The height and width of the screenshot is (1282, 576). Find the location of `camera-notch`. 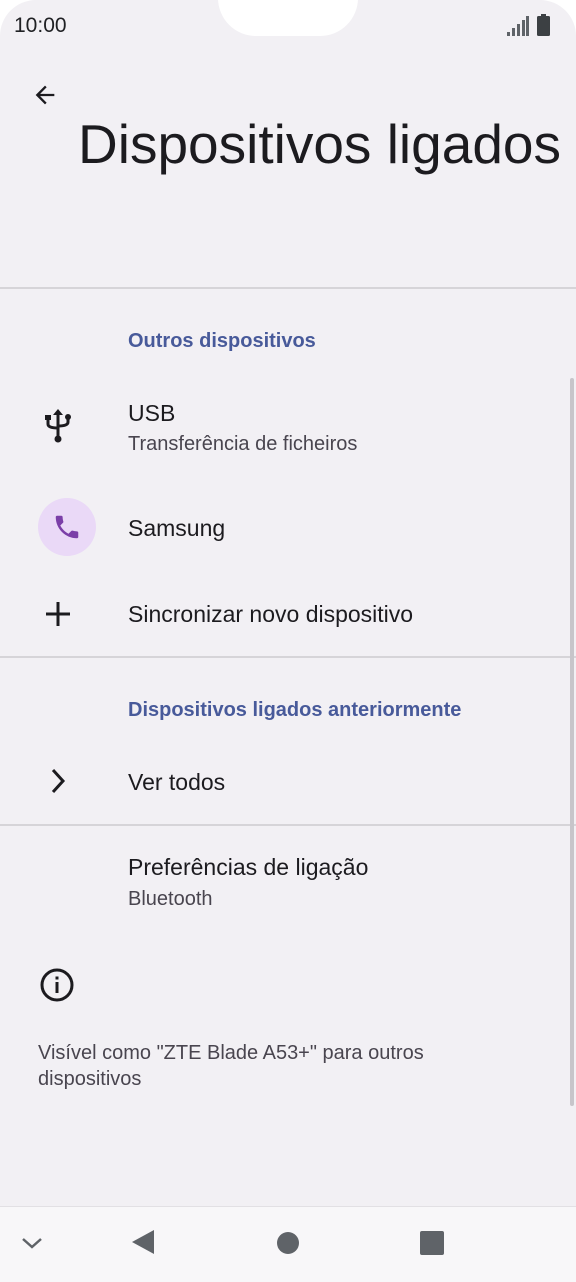

camera-notch is located at coordinates (288, 18).